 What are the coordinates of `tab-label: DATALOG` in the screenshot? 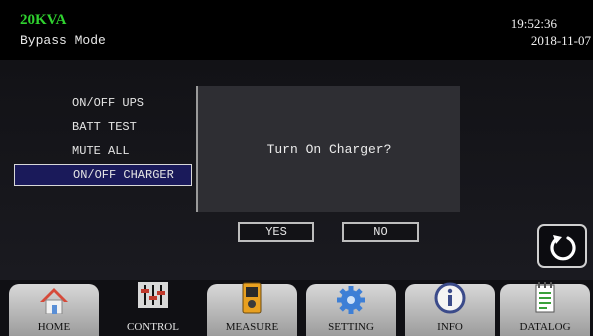 It's located at (545, 327).